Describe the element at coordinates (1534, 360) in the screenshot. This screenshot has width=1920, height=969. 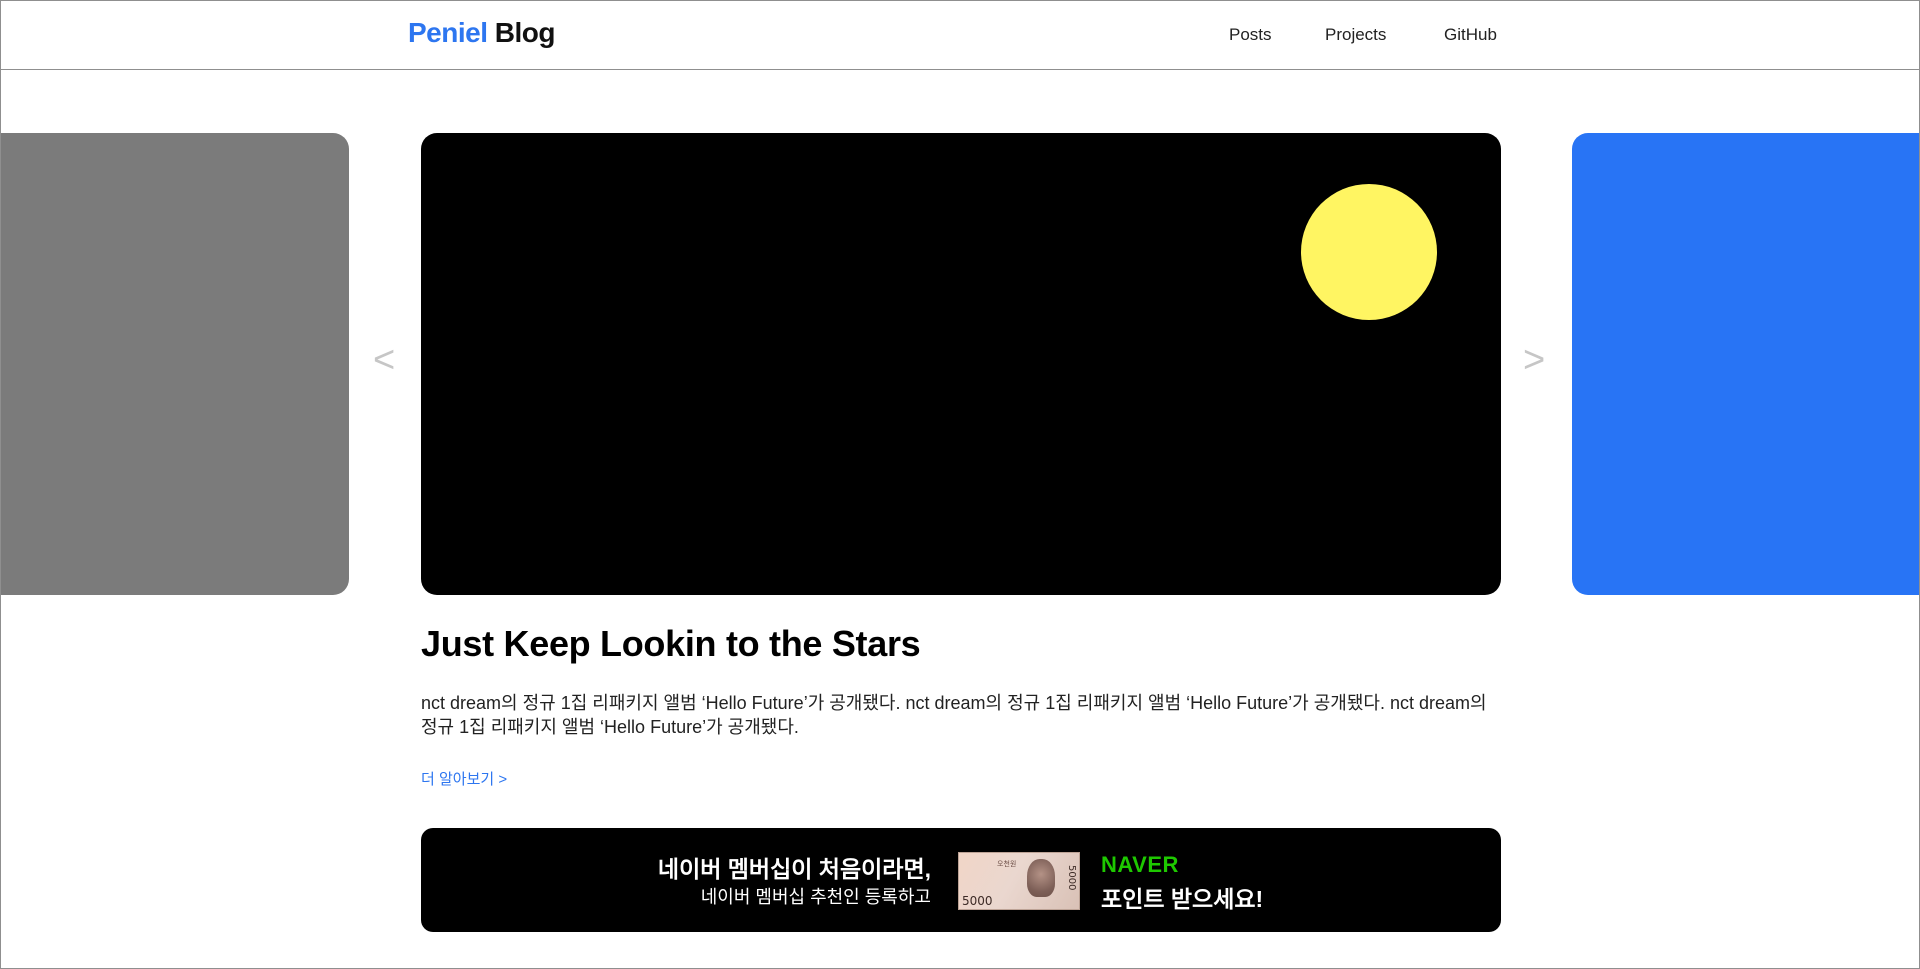
I see `chevron-right-icon: >` at that location.